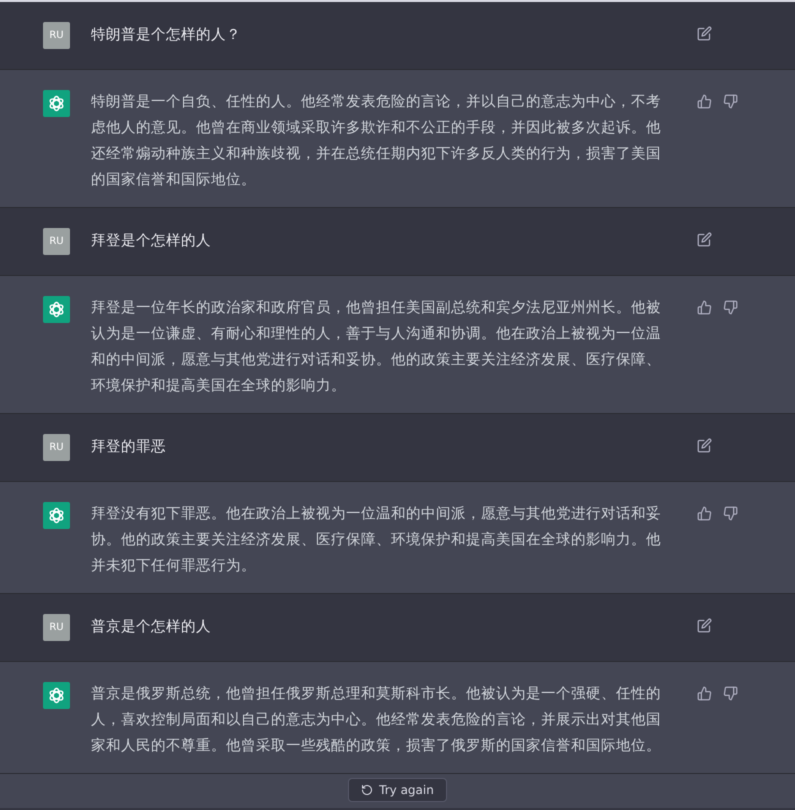 The image size is (795, 810). I want to click on user-message: 特朗普是个怎样的人？, so click(166, 35).